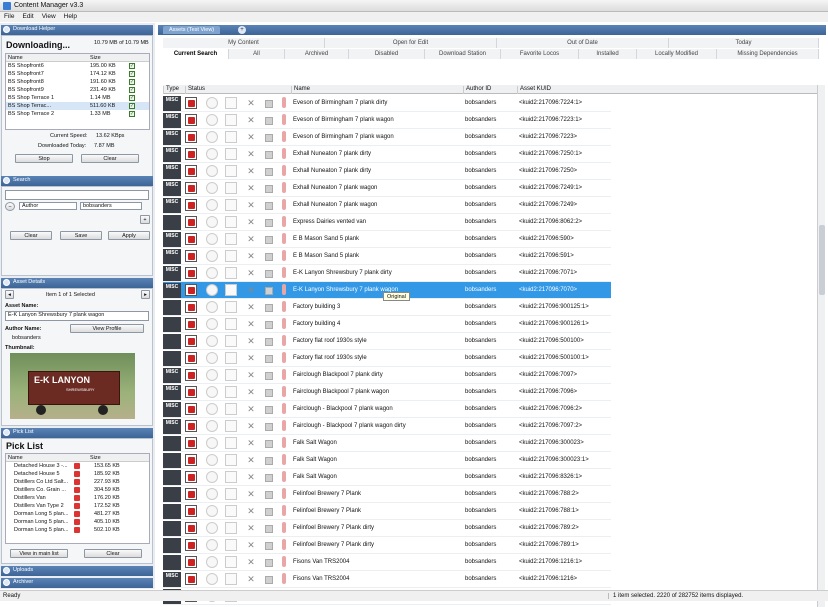  I want to click on apply-search-button: Apply, so click(129, 235).